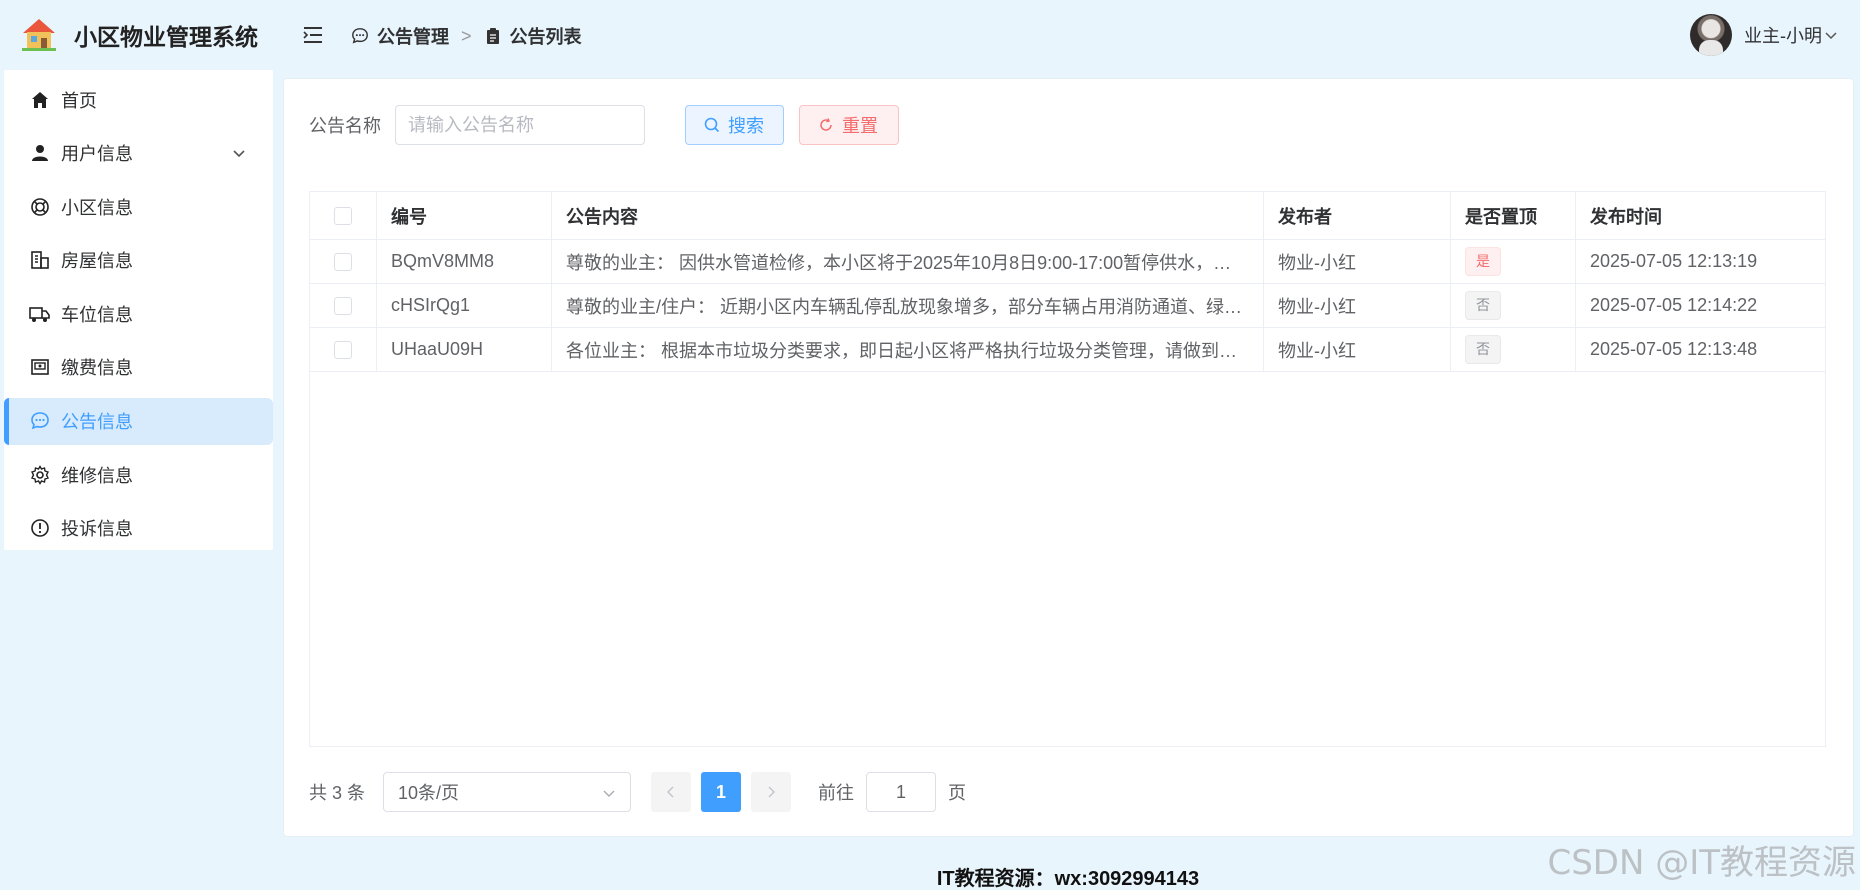  I want to click on reset-button: 重置, so click(849, 125).